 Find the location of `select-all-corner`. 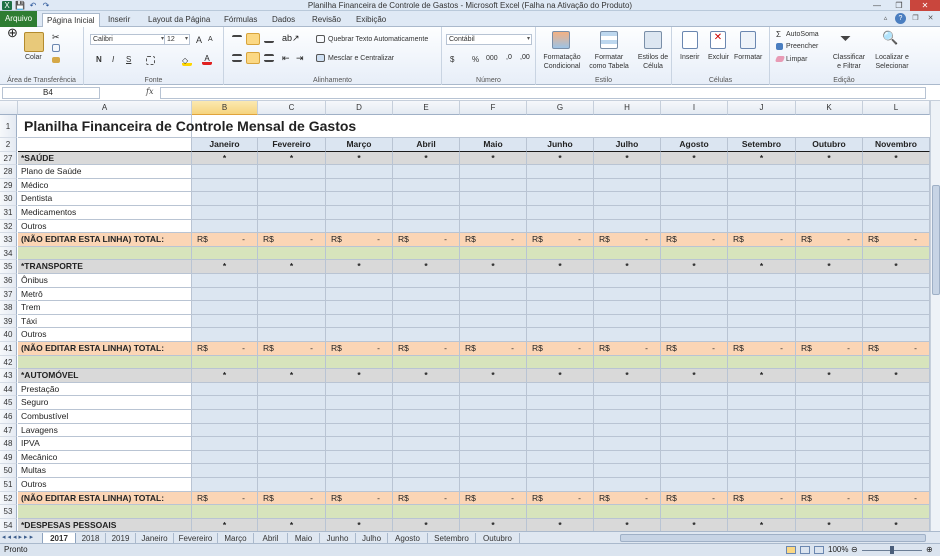

select-all-corner is located at coordinates (9, 108).